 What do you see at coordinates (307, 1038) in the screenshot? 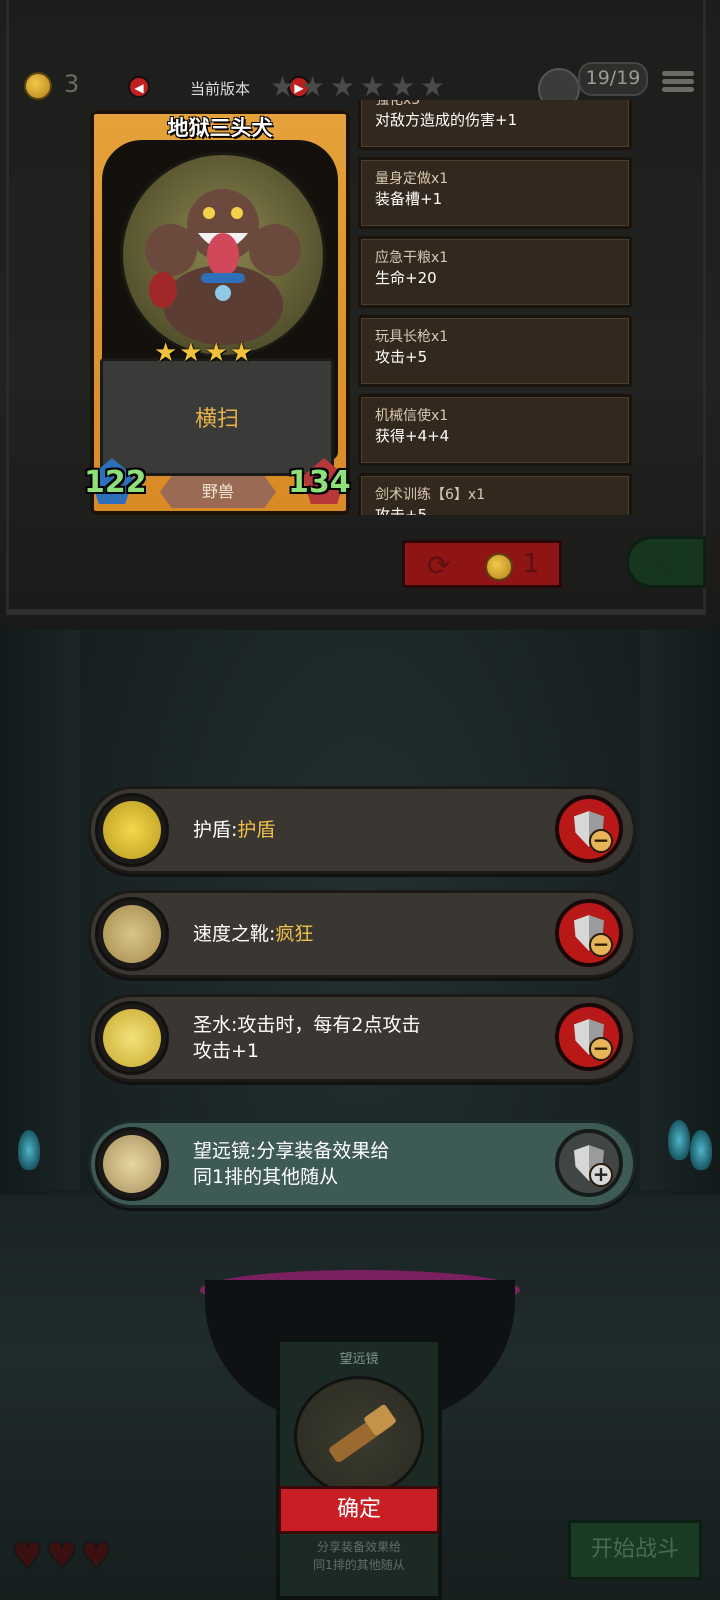
I see `equip-option-text: 圣水:攻击时，每有2点攻击 攻击+1` at bounding box center [307, 1038].